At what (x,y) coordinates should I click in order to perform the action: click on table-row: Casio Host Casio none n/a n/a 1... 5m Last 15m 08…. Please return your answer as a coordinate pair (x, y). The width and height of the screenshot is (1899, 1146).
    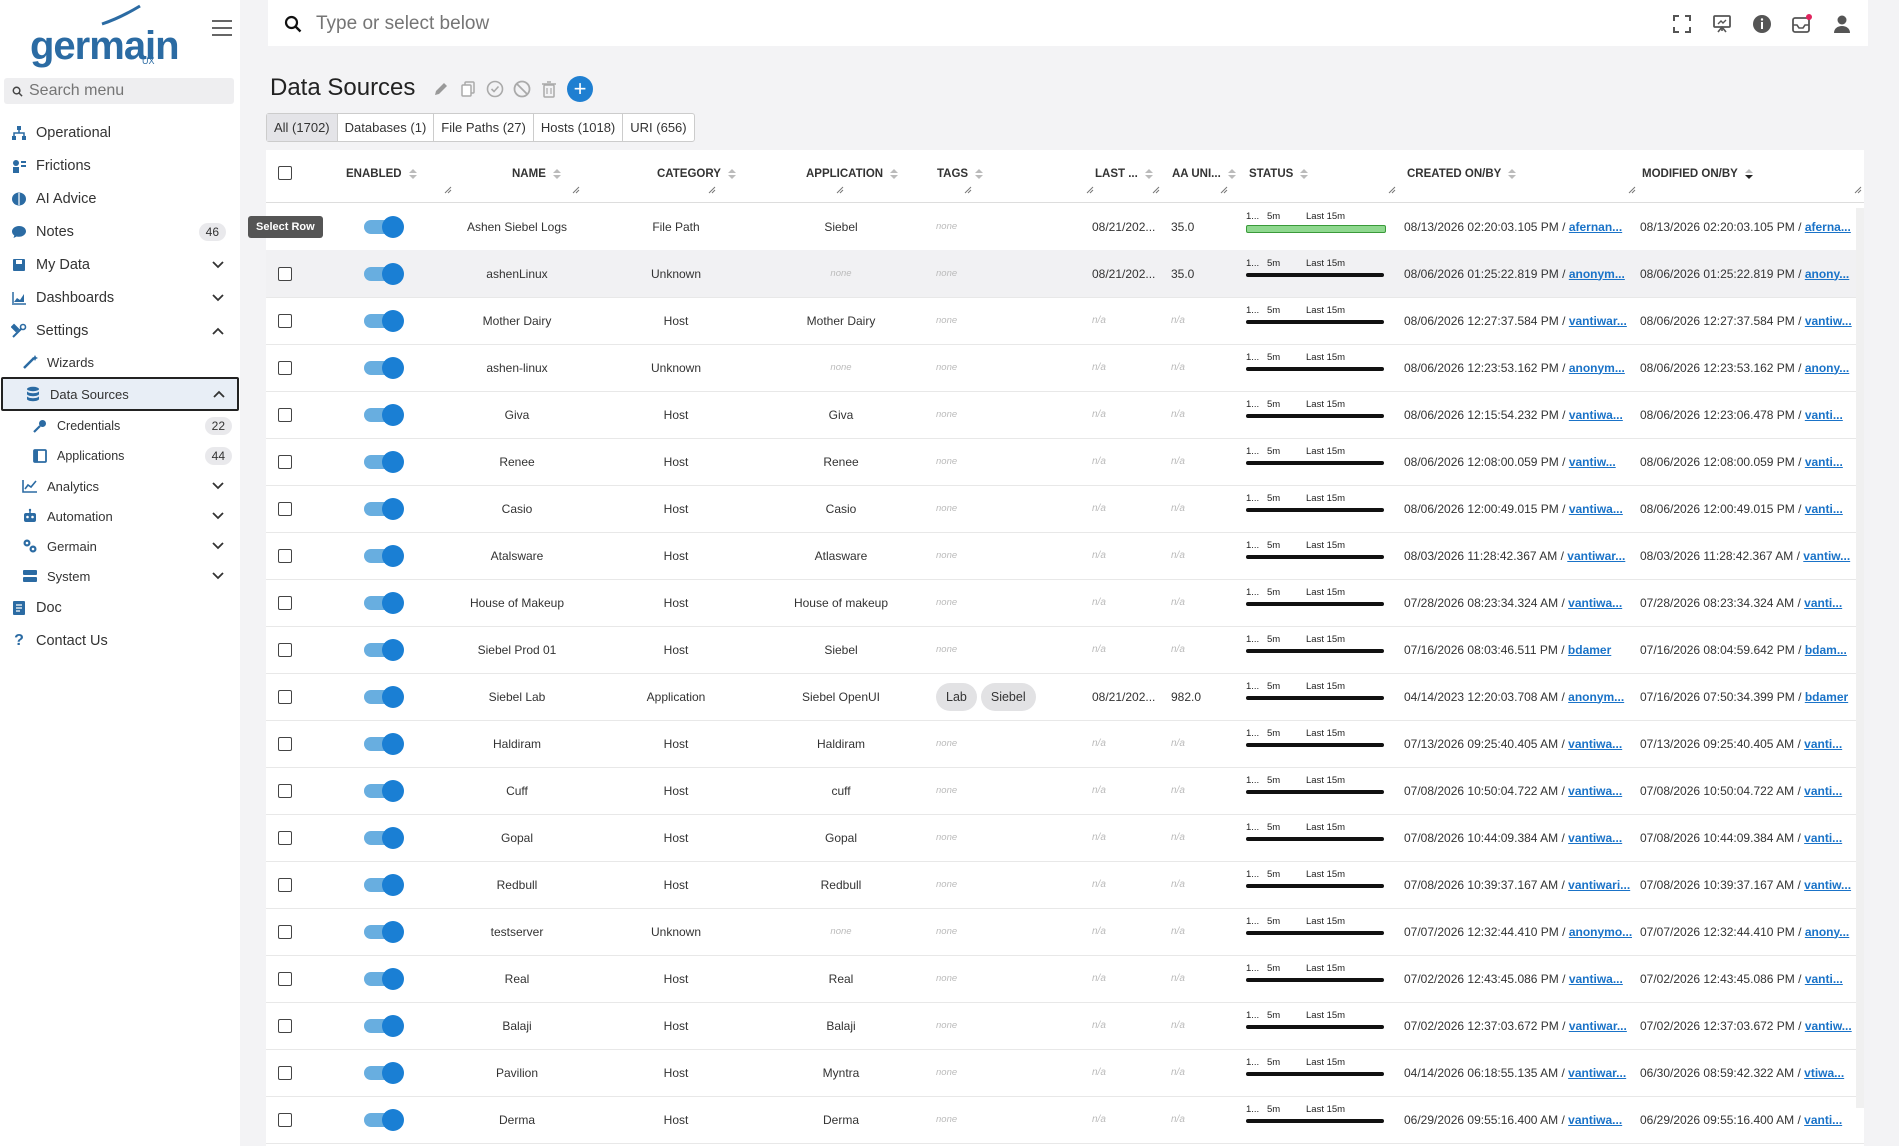
    Looking at the image, I should click on (1065, 509).